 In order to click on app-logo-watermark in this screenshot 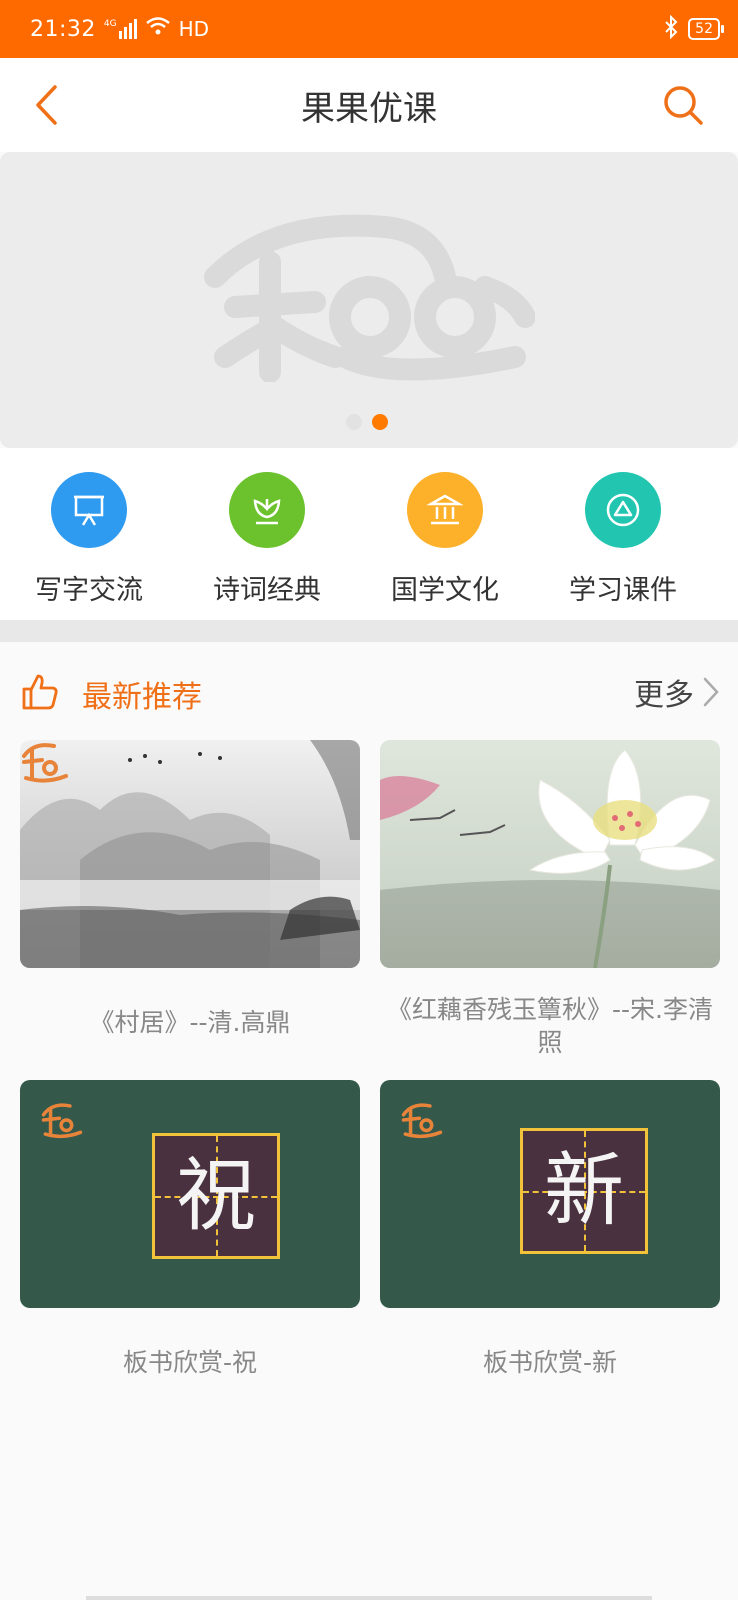, I will do `click(369, 298)`.